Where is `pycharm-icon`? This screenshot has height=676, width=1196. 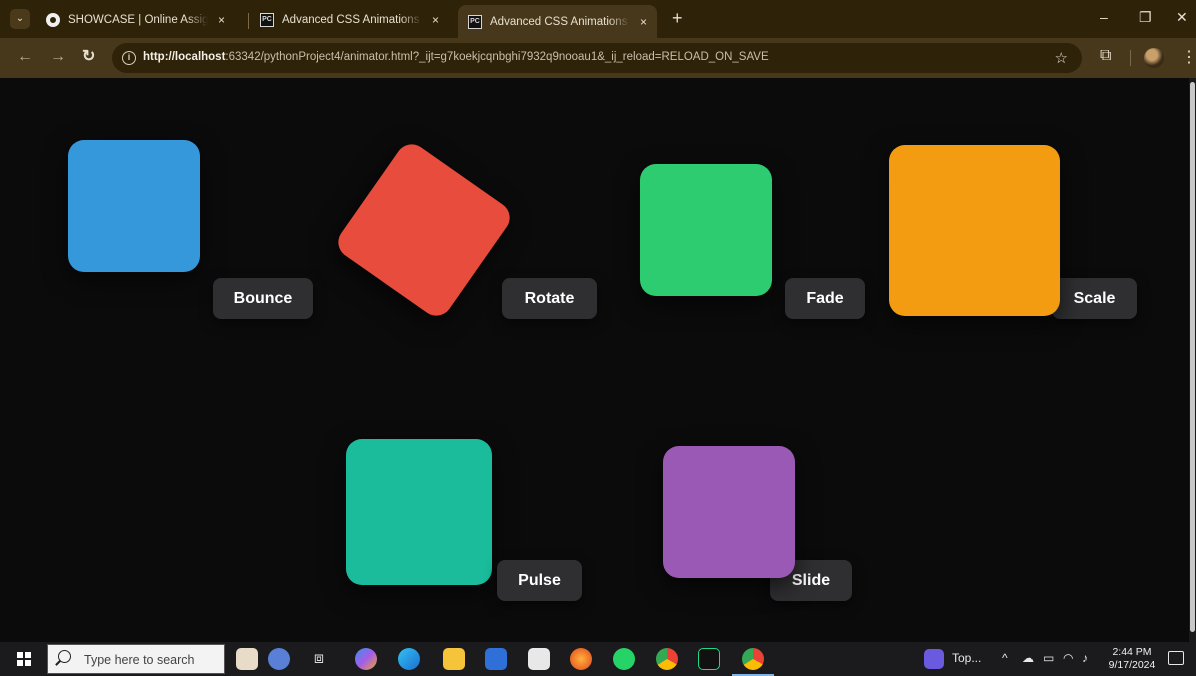
pycharm-icon is located at coordinates (709, 659).